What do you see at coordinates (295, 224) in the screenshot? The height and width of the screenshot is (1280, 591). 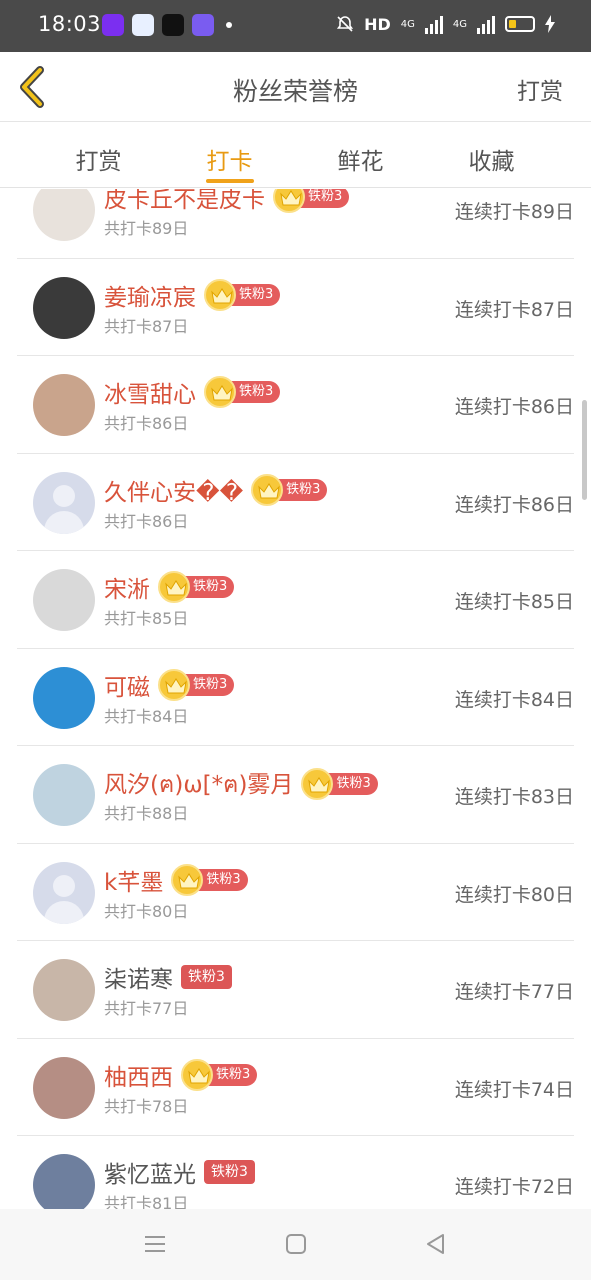 I see `fan-row: 皮卡丘不是皮卡 铁粉3 共打卡89日 连续打卡89日` at bounding box center [295, 224].